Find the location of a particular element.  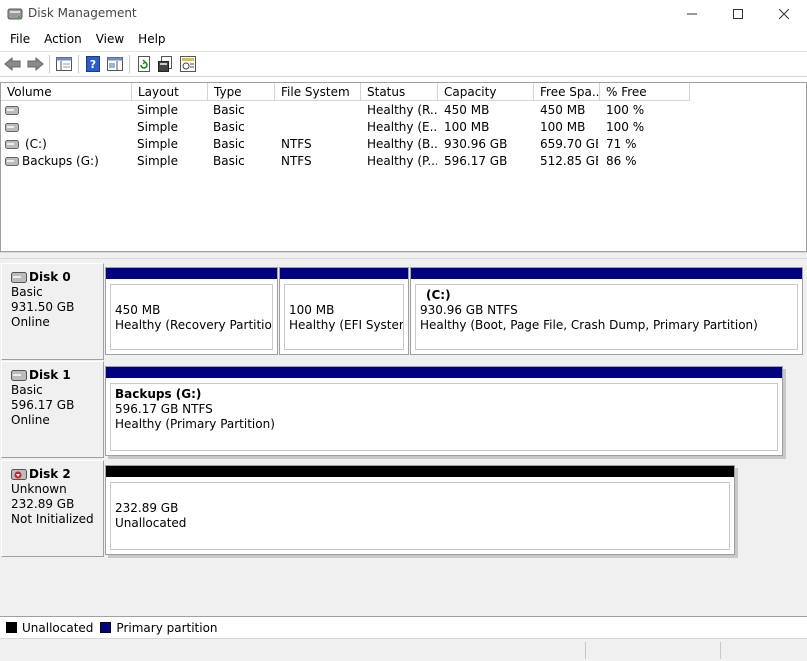

disk-name: Disk 1 is located at coordinates (50, 375).